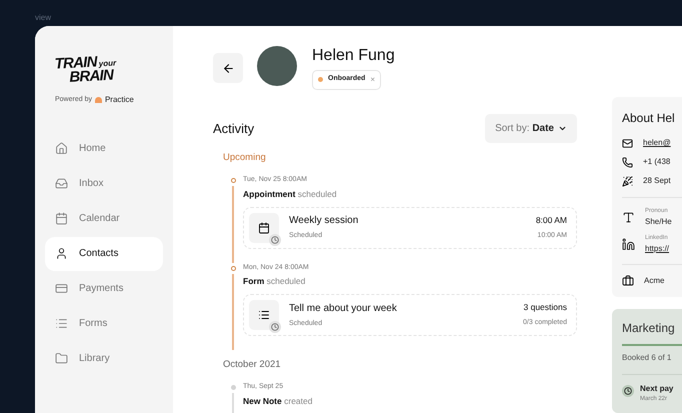 This screenshot has width=682, height=413. What do you see at coordinates (104, 253) in the screenshot?
I see `nav-item: Contacts` at bounding box center [104, 253].